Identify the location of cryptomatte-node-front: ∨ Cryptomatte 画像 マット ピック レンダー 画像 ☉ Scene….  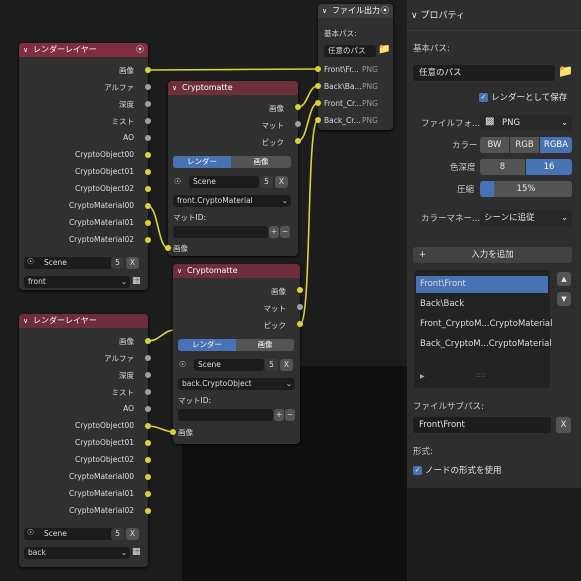
(233, 168).